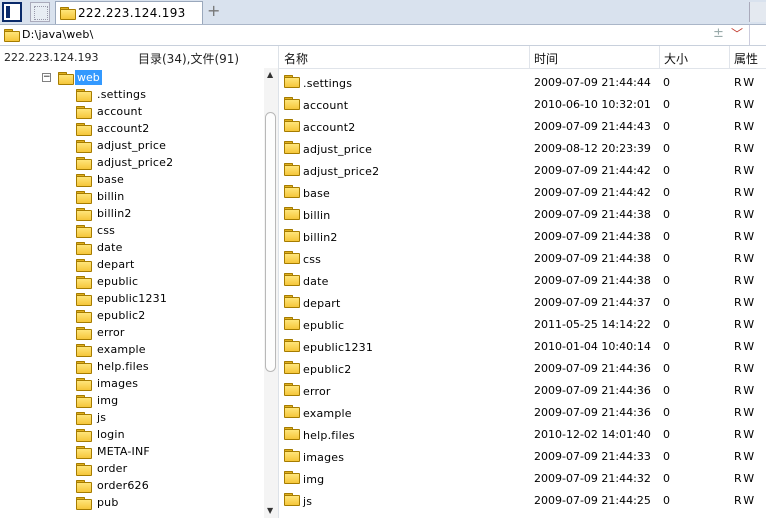 The height and width of the screenshot is (518, 766). What do you see at coordinates (129, 12) in the screenshot?
I see `tab-host: 222.223.124.193` at bounding box center [129, 12].